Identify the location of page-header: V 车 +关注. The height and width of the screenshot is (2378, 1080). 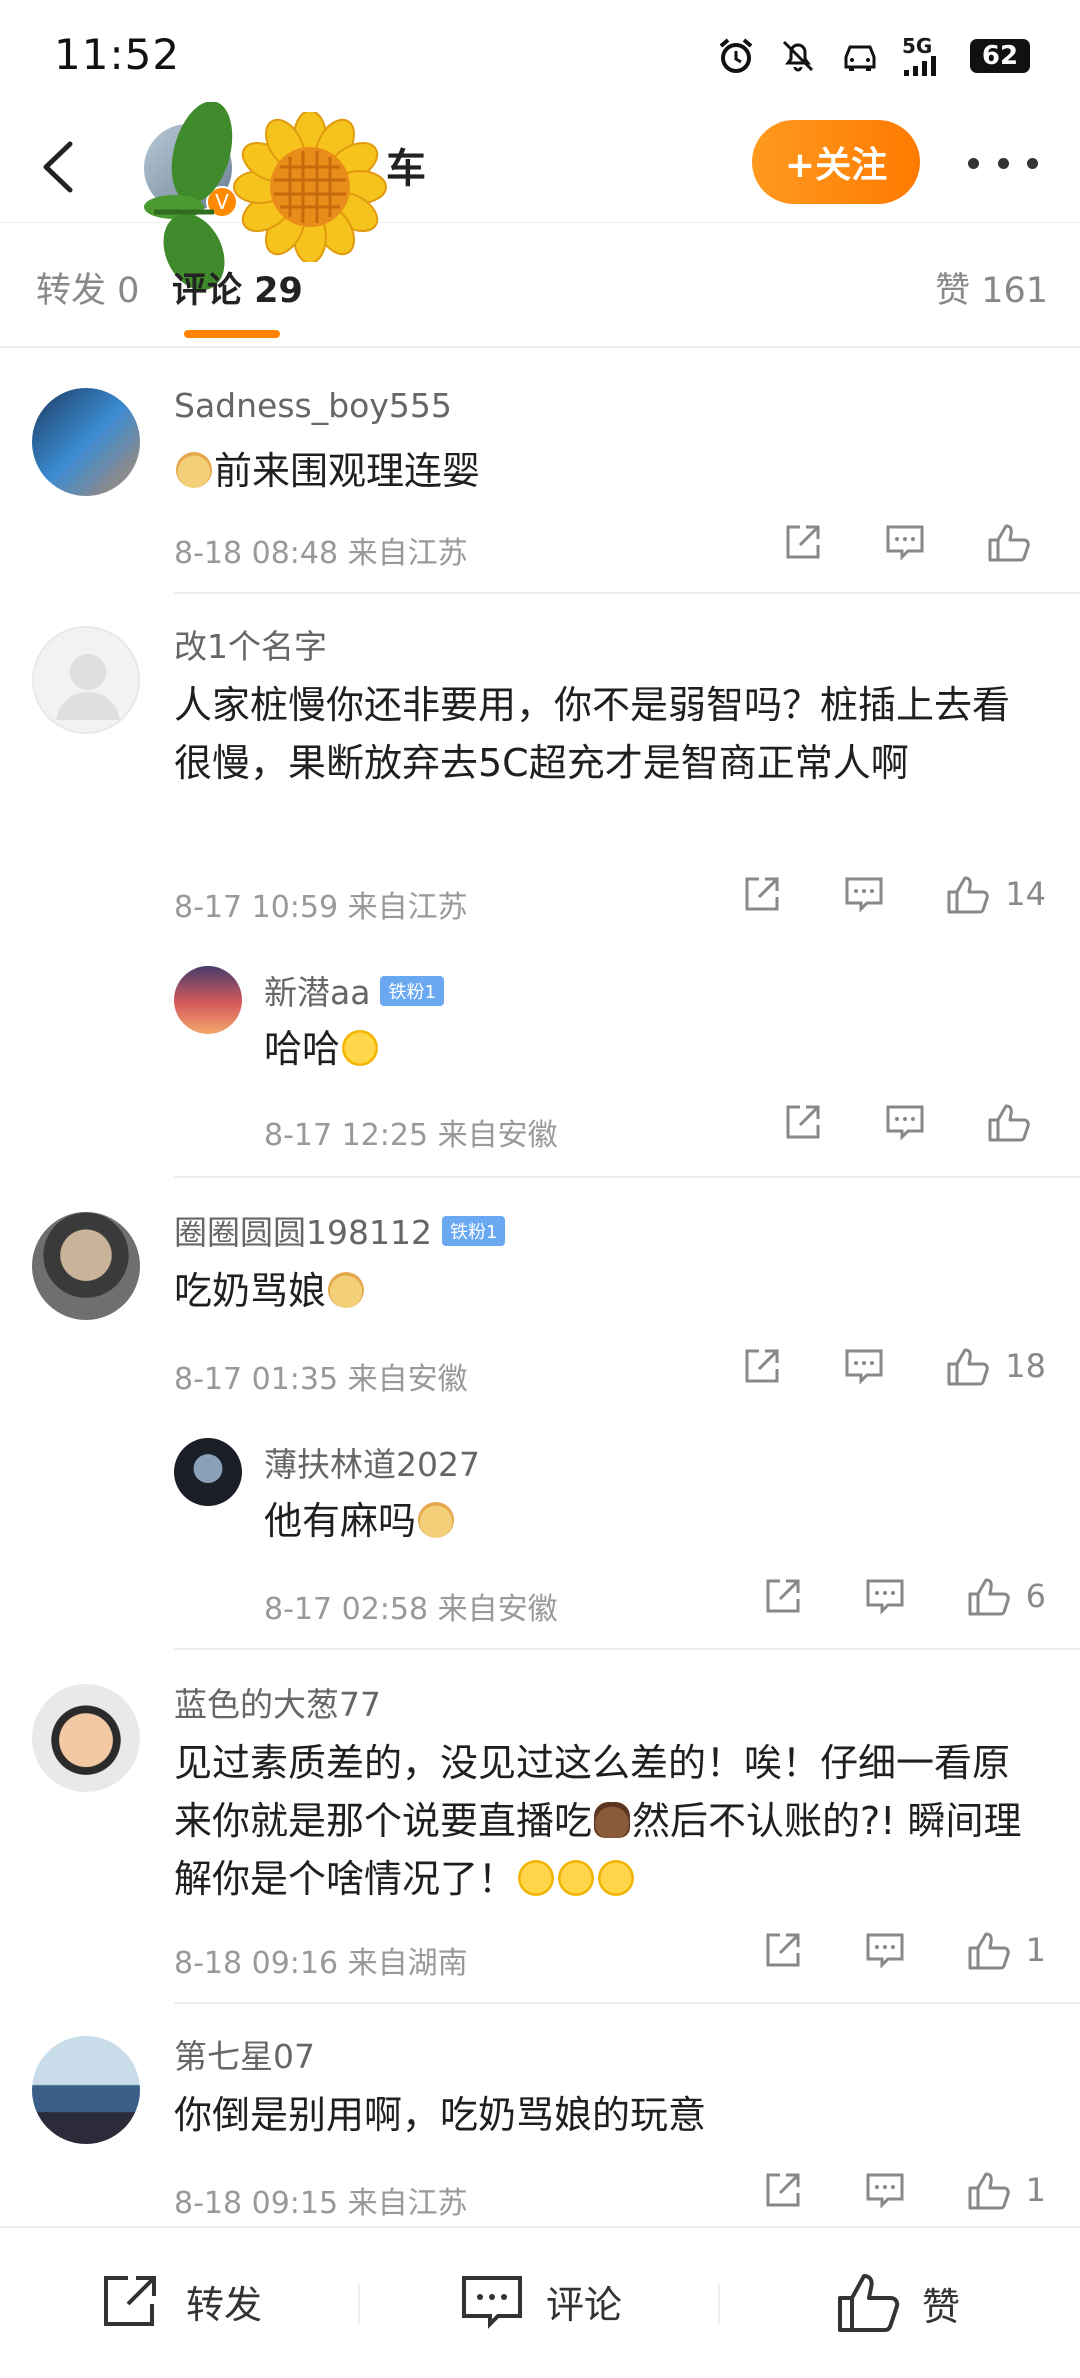
(540, 196).